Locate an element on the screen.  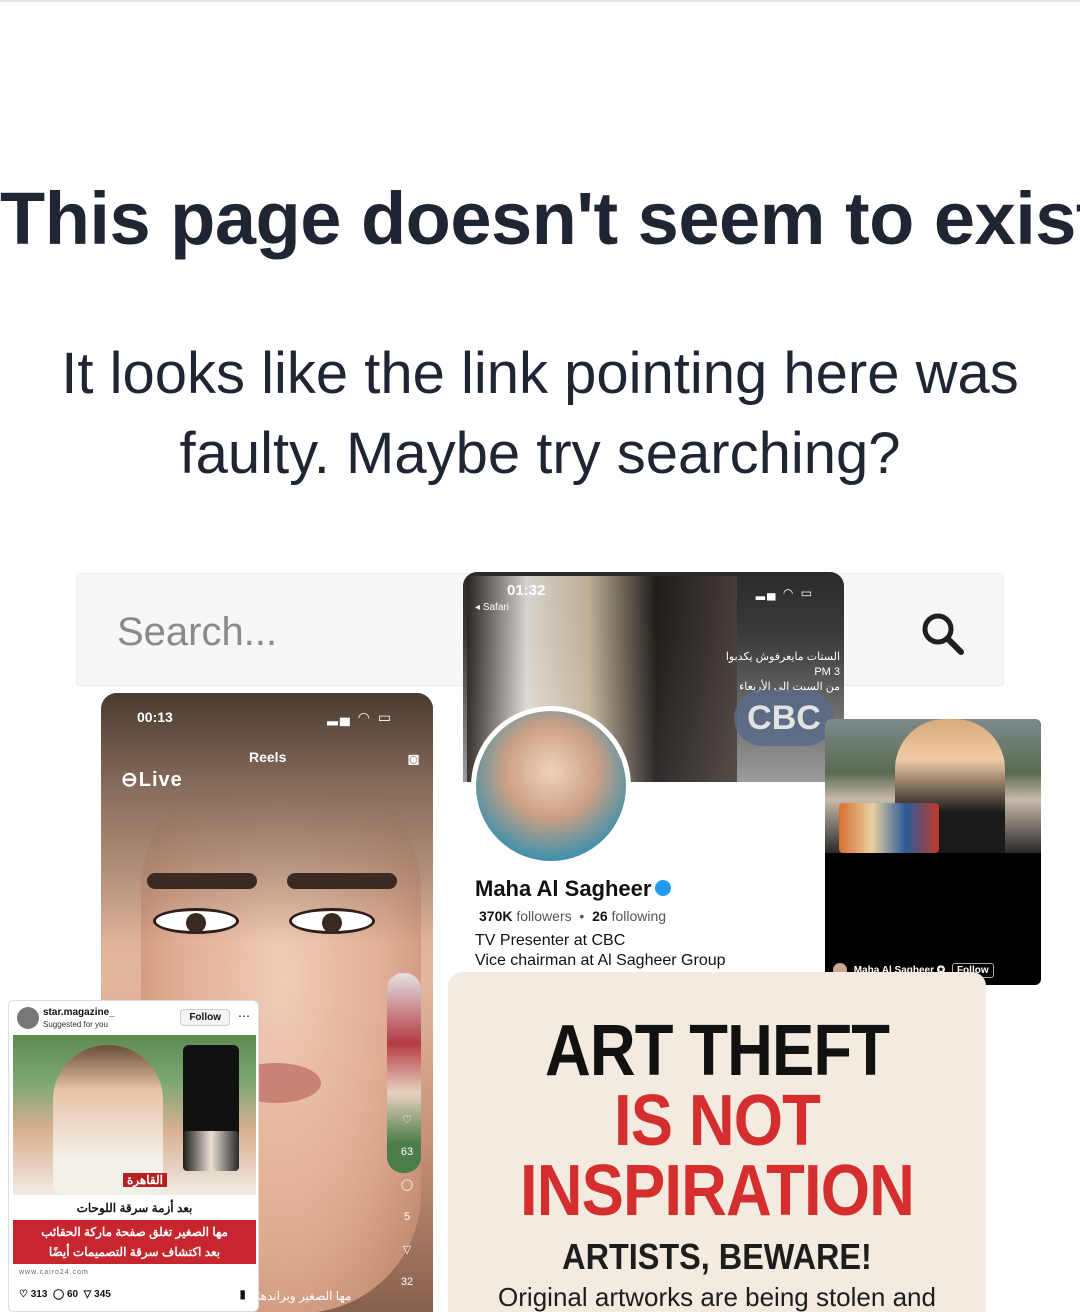
live-text: Live is located at coordinates (160, 780).